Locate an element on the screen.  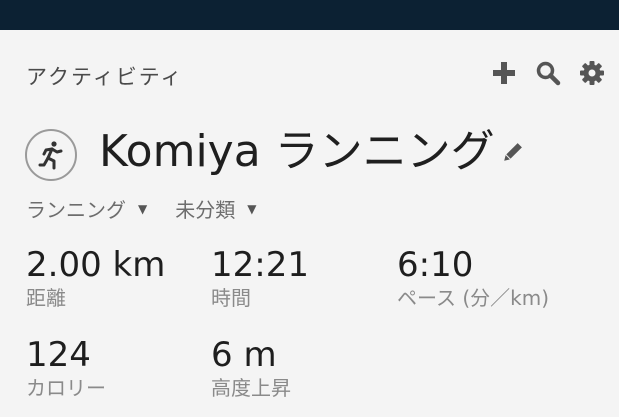
time-label: 時間 is located at coordinates (231, 298).